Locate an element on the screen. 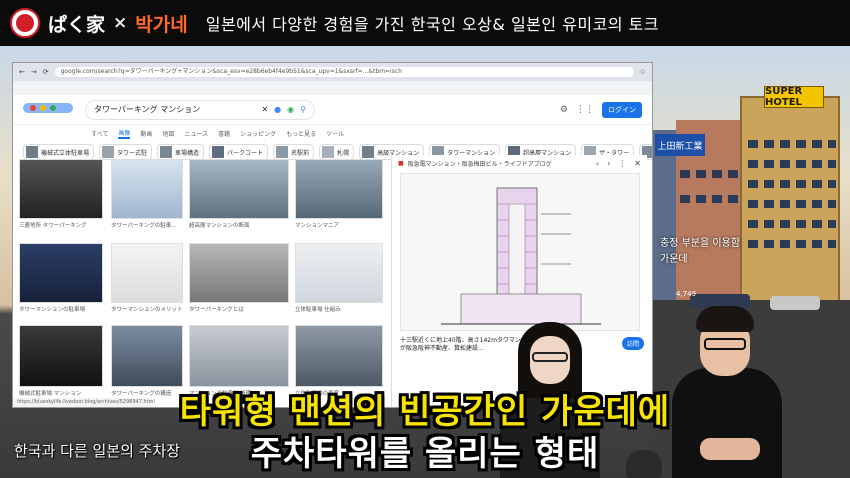 This screenshot has width=850, height=478. search-tab: 書籍 is located at coordinates (224, 133).